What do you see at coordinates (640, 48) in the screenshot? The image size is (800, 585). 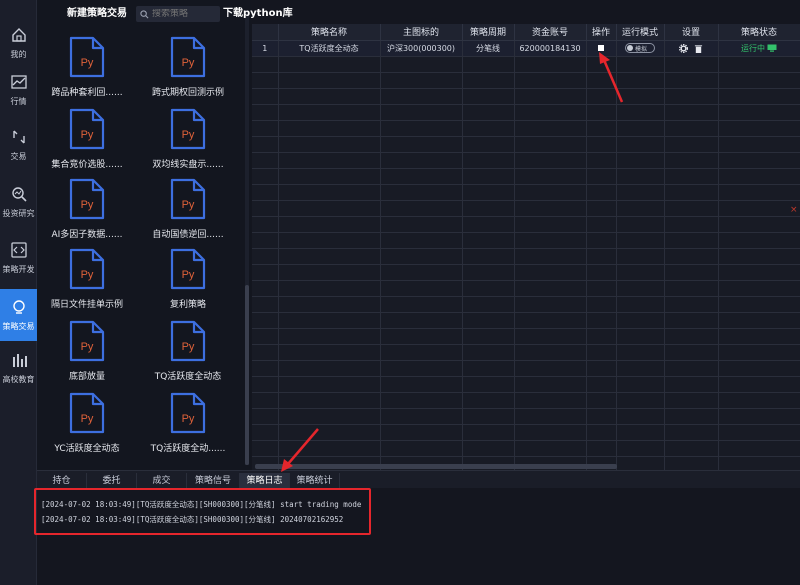 I see `mode-toggle: 模拟` at bounding box center [640, 48].